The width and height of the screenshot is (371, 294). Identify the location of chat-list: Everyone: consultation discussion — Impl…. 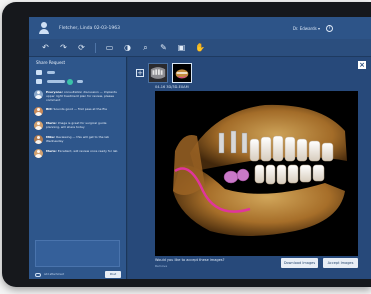
(77, 124).